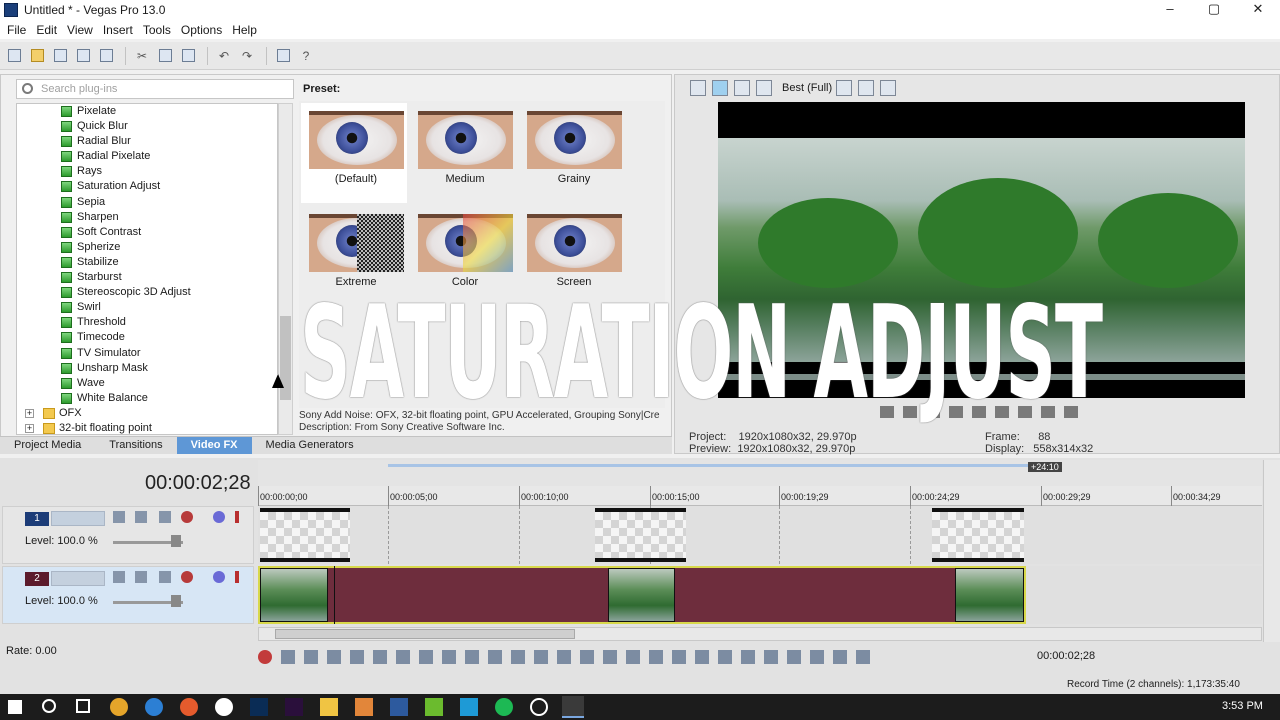 The image size is (1280, 720). What do you see at coordinates (135, 445) in the screenshot?
I see `tab-transitions: Transitions` at bounding box center [135, 445].